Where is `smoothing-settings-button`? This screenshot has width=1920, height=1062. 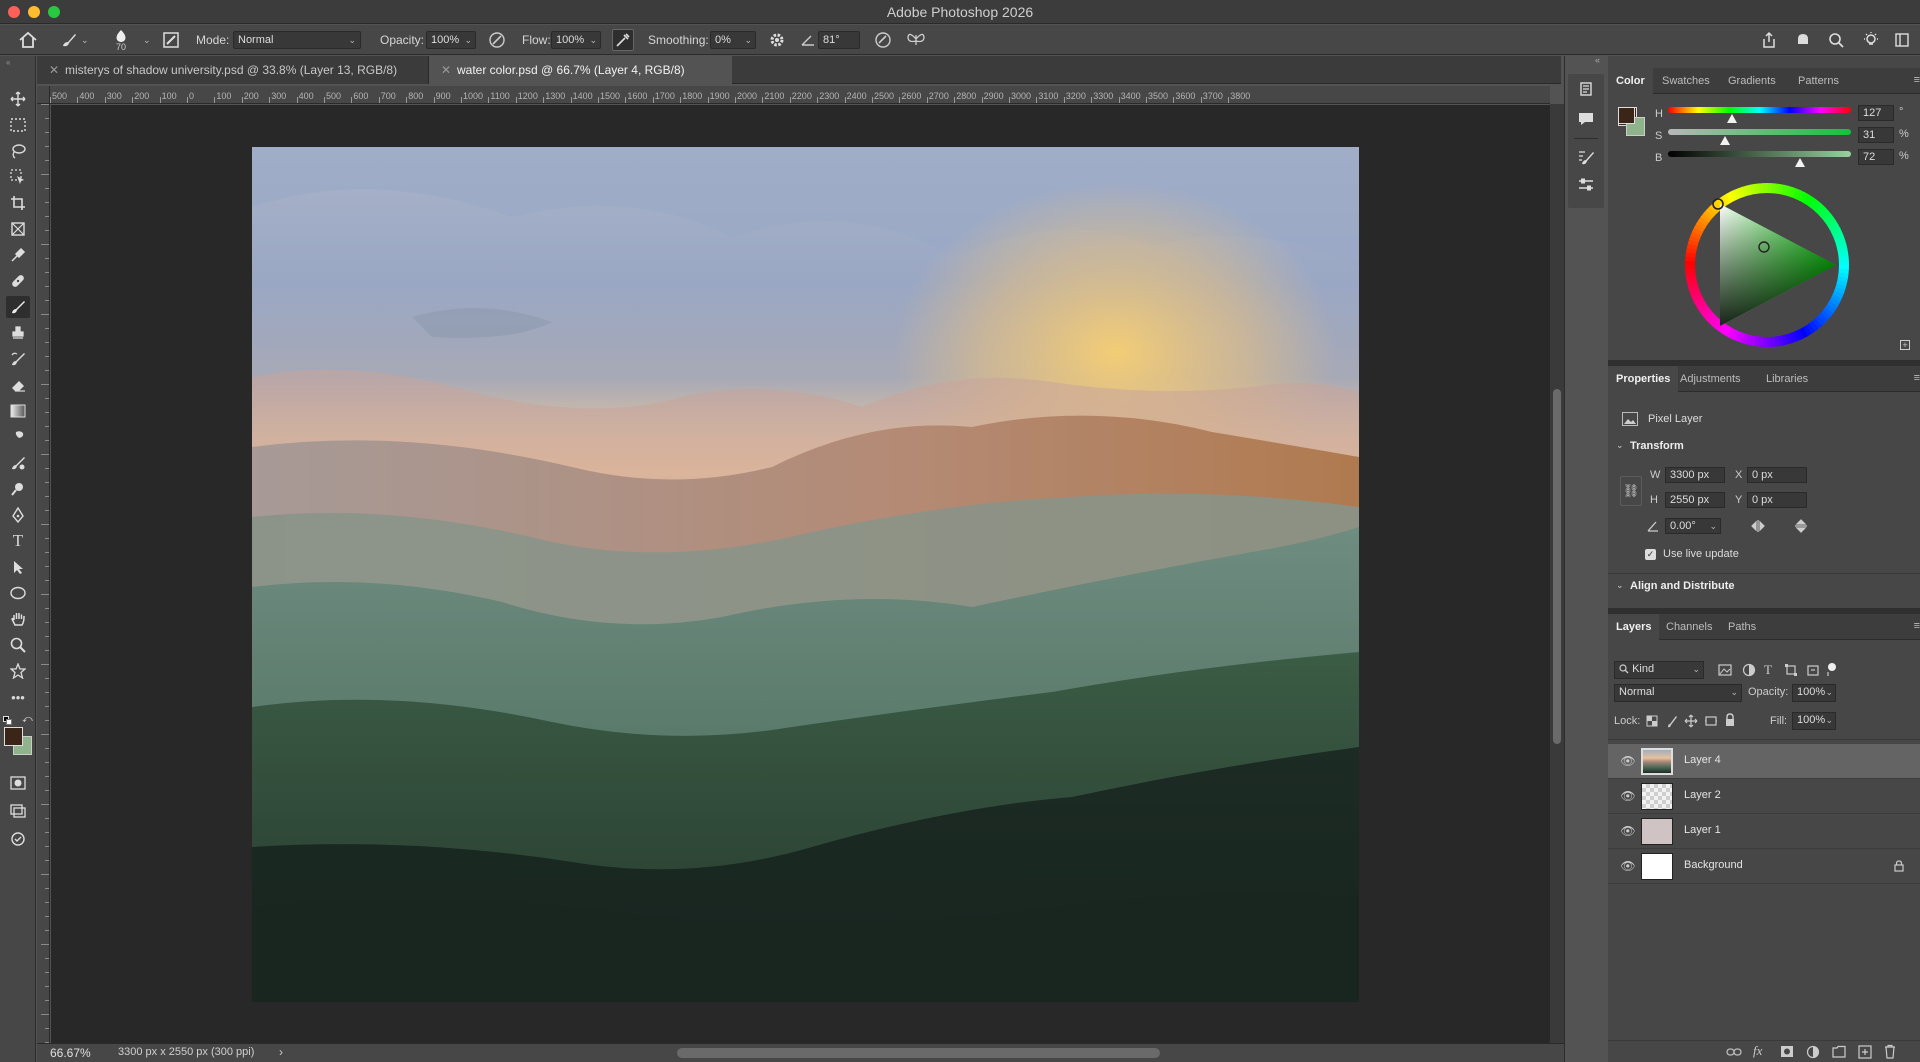 smoothing-settings-button is located at coordinates (777, 40).